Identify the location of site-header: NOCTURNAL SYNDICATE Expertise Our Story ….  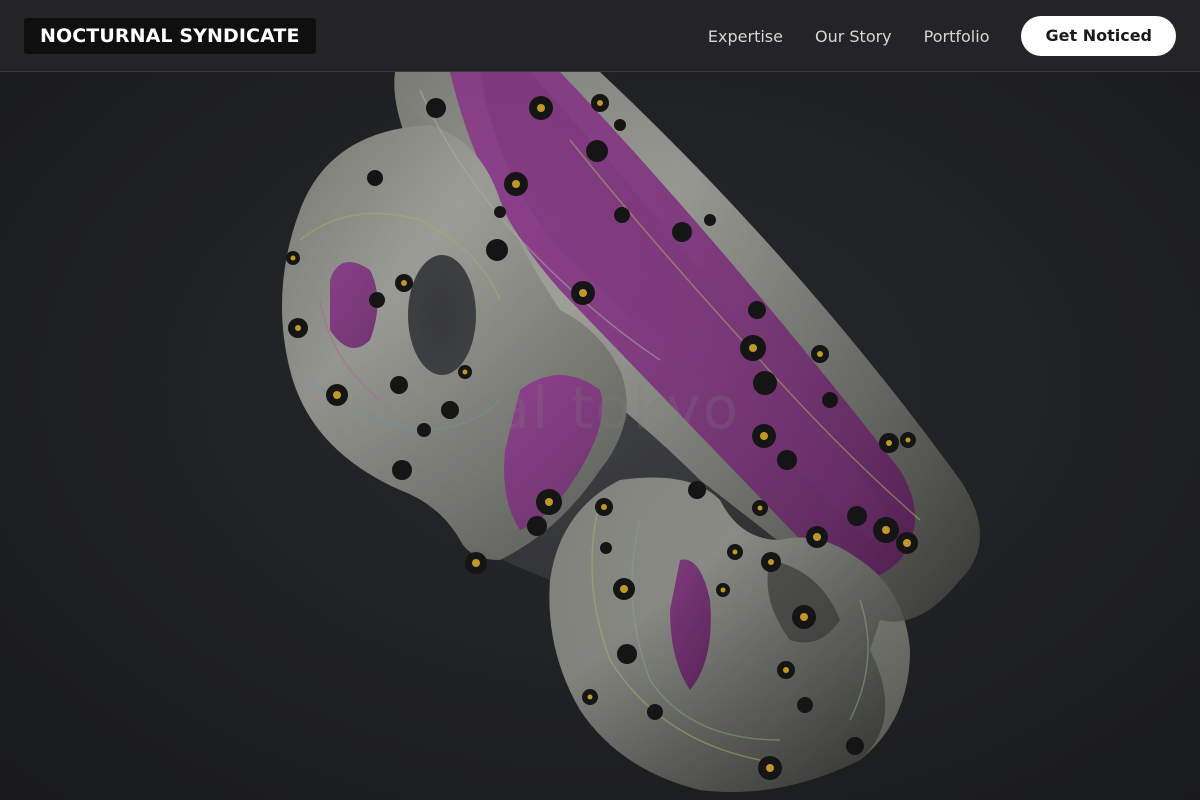
(600, 36).